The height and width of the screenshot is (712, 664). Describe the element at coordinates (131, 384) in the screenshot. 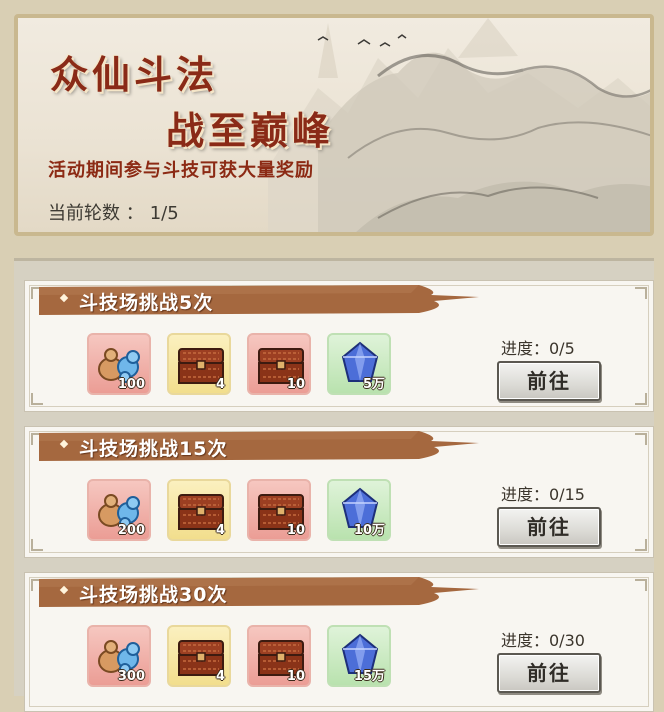

I see `reward-count: 100` at that location.